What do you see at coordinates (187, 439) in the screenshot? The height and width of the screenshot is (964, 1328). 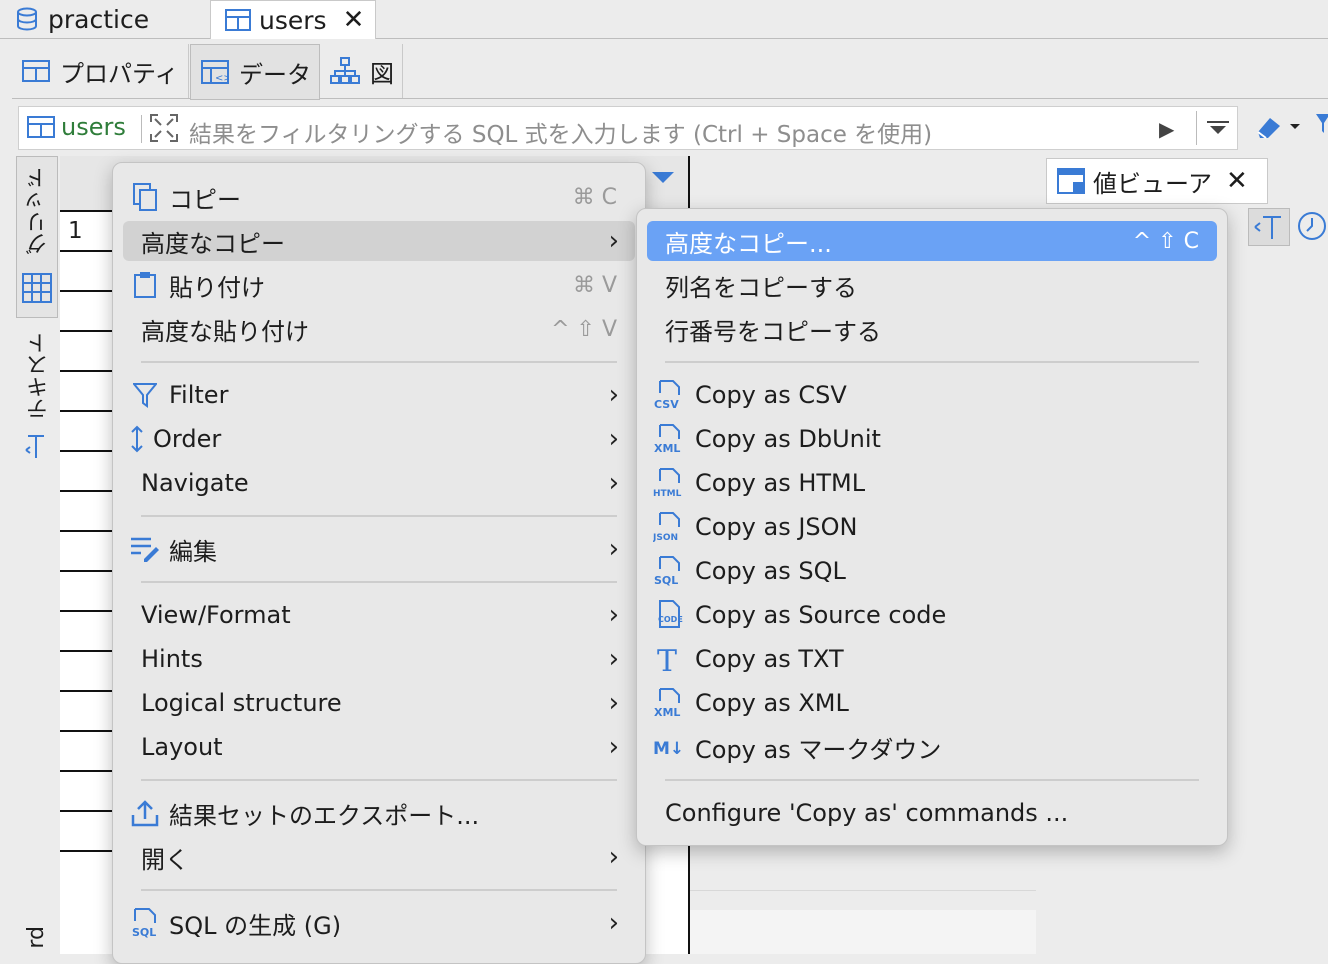 I see `menu-item-label: Order` at bounding box center [187, 439].